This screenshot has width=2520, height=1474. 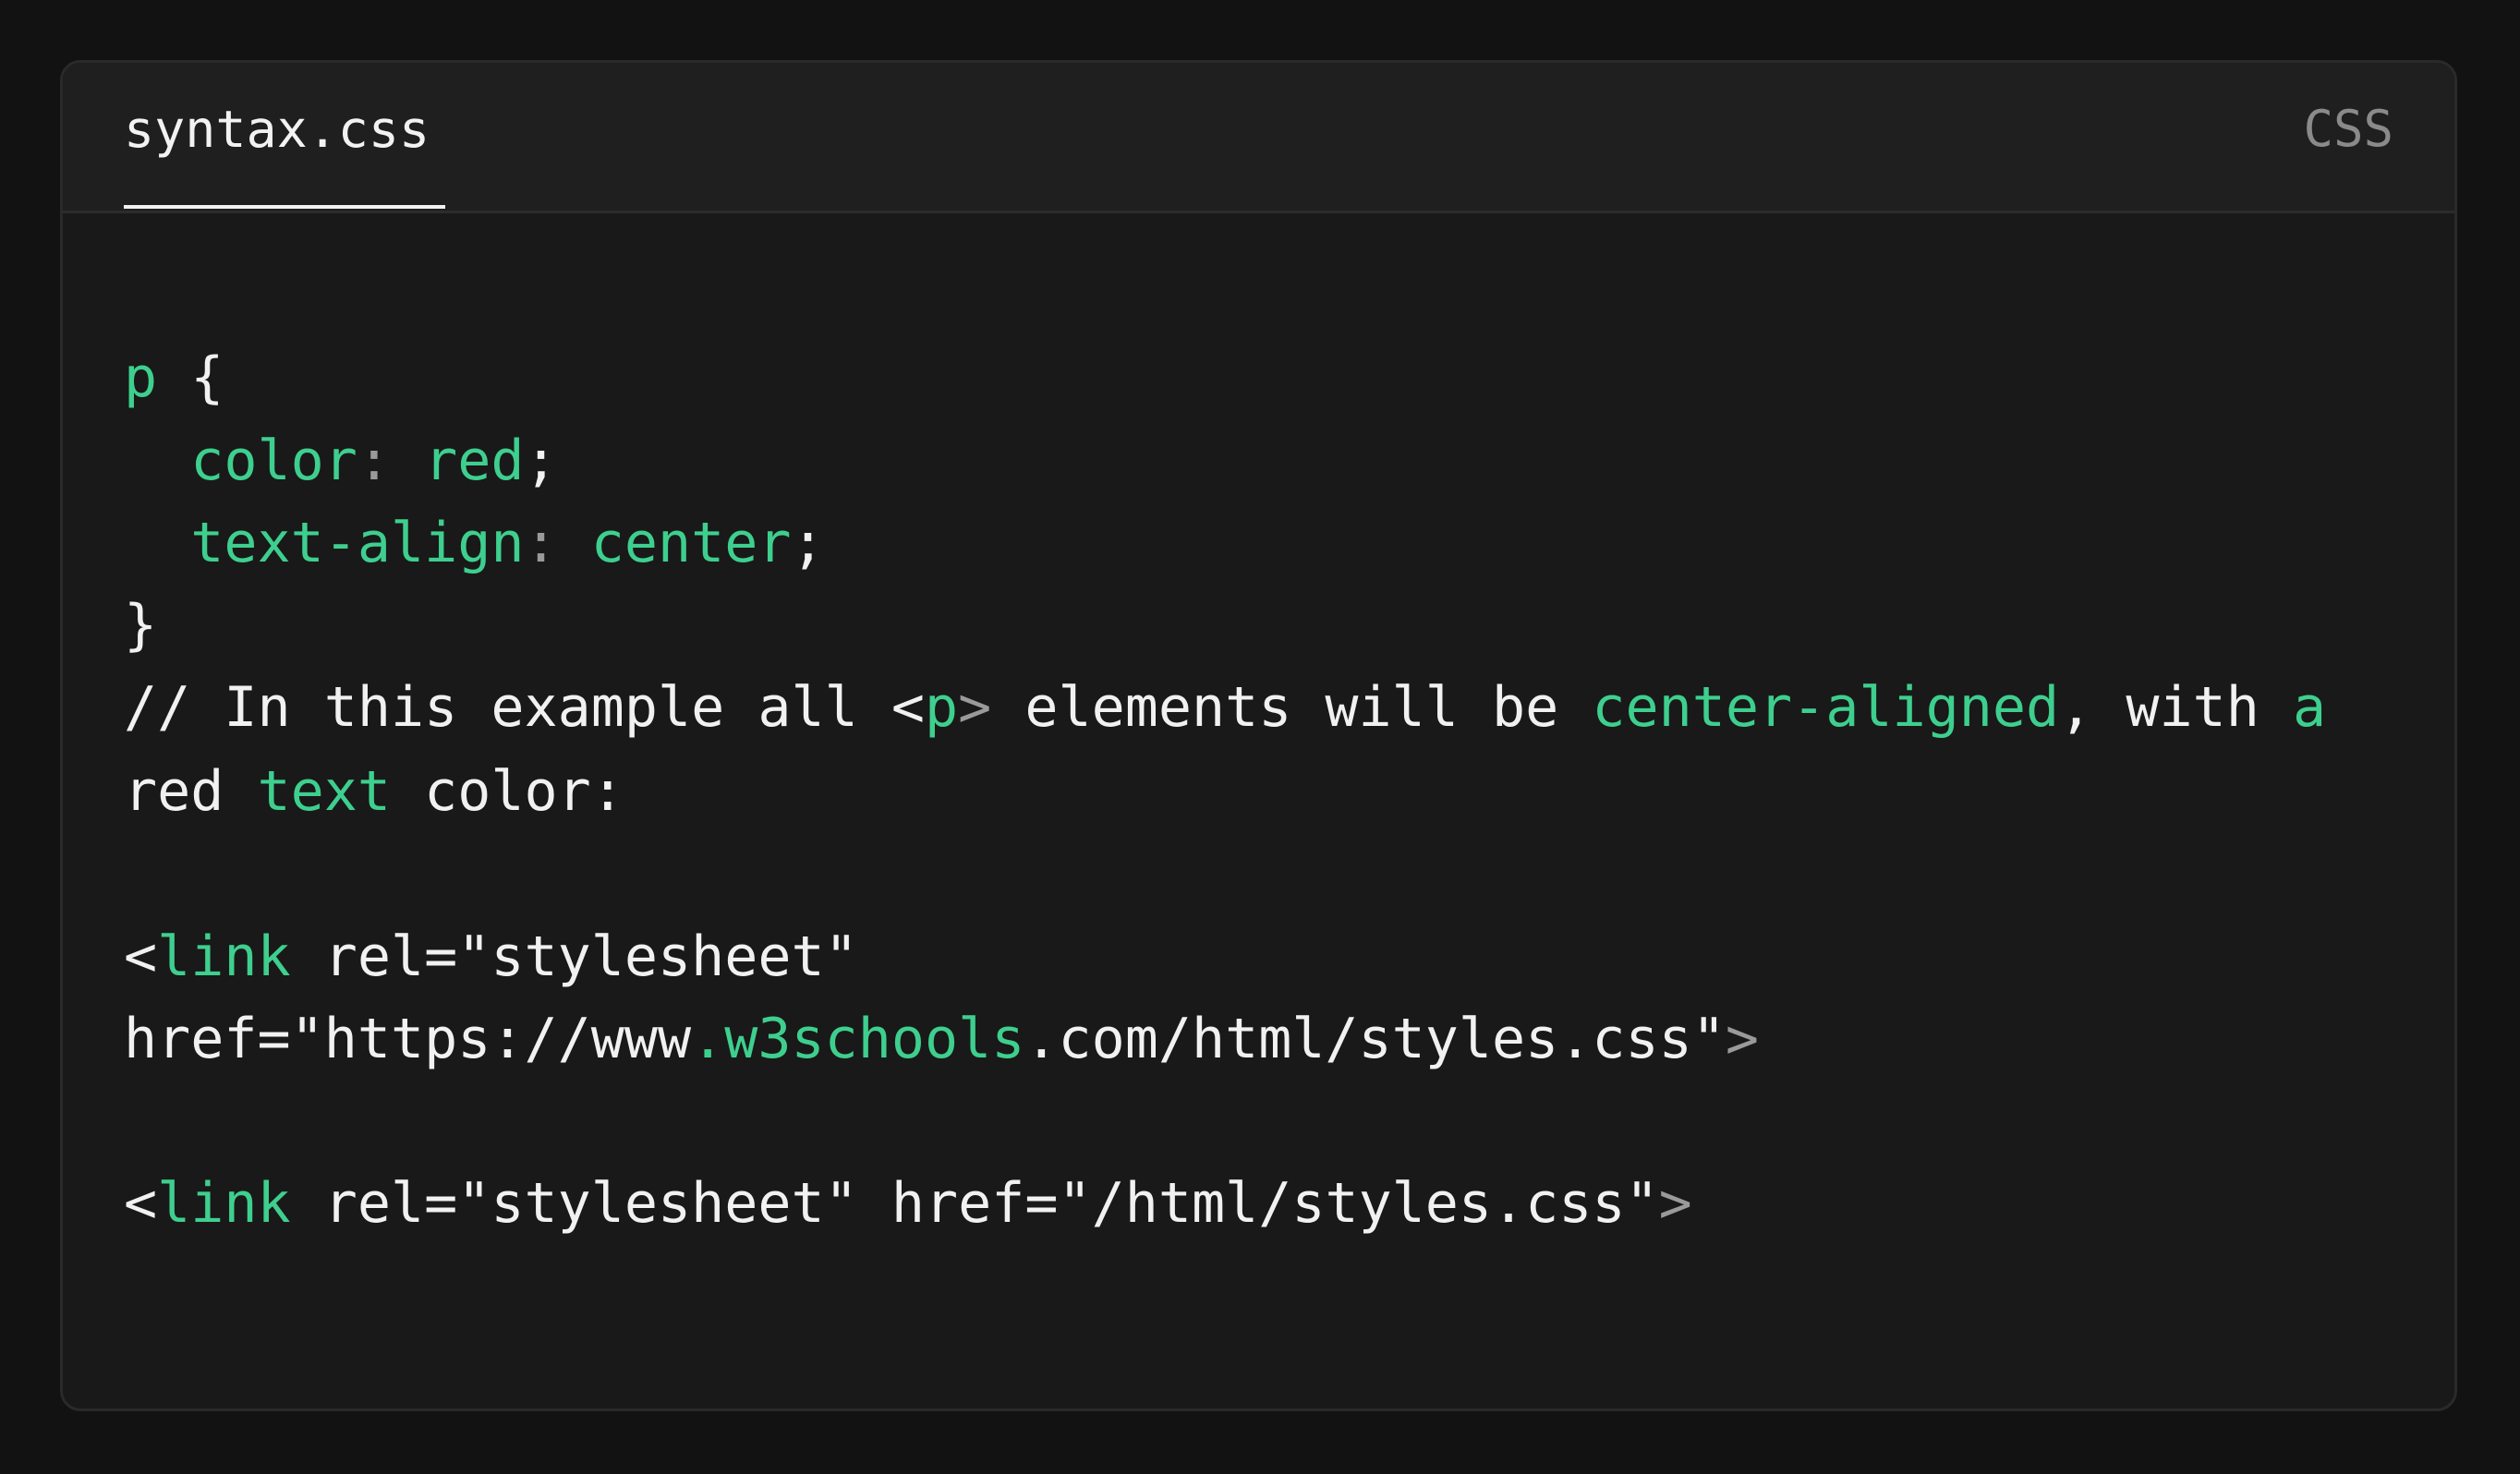 I want to click on code-token: color, so click(x=273, y=461).